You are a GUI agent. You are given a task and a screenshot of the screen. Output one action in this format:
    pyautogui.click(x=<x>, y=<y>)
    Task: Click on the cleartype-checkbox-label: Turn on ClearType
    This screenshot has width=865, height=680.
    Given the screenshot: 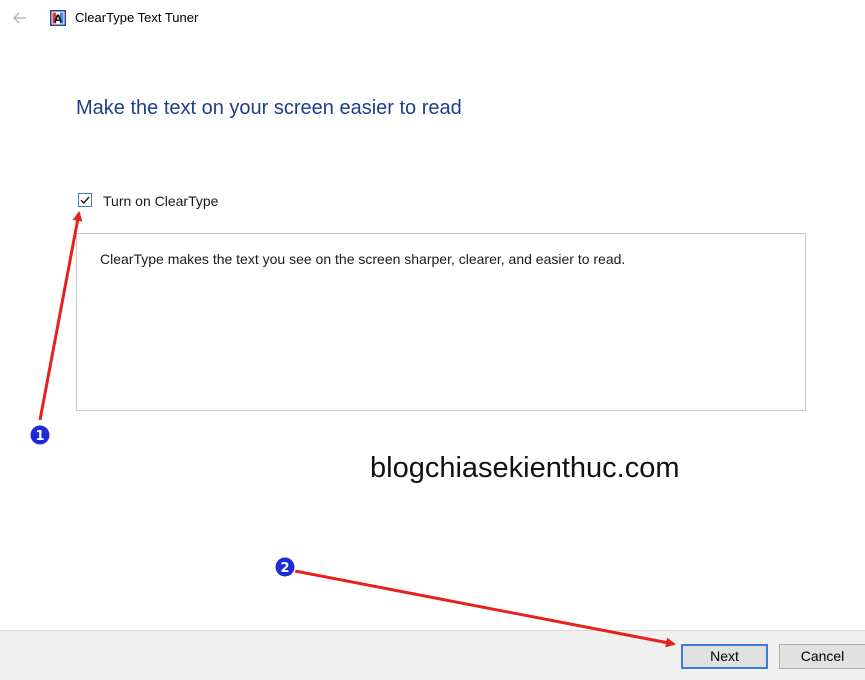 What is the action you would take?
    pyautogui.click(x=160, y=201)
    